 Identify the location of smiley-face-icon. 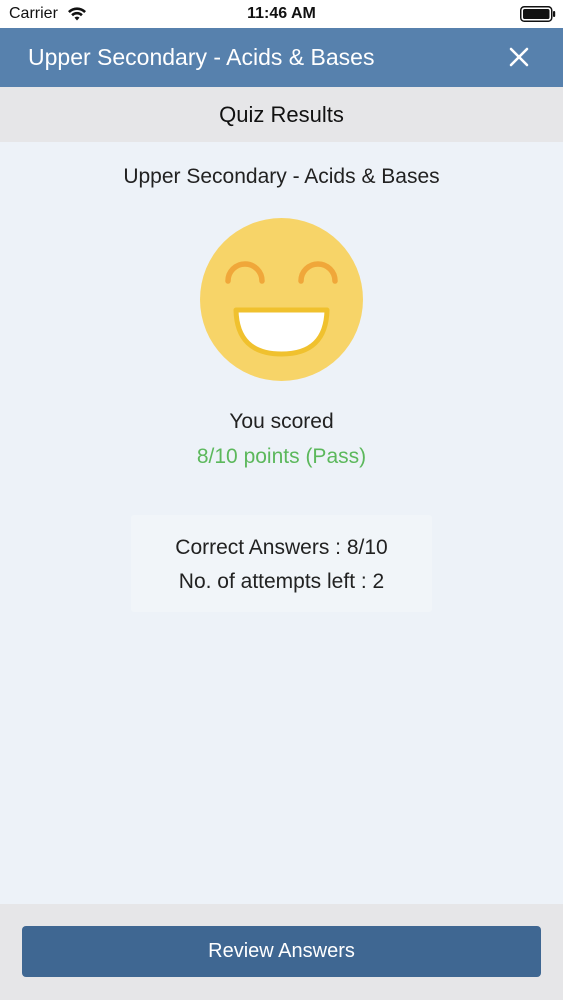
(281, 299).